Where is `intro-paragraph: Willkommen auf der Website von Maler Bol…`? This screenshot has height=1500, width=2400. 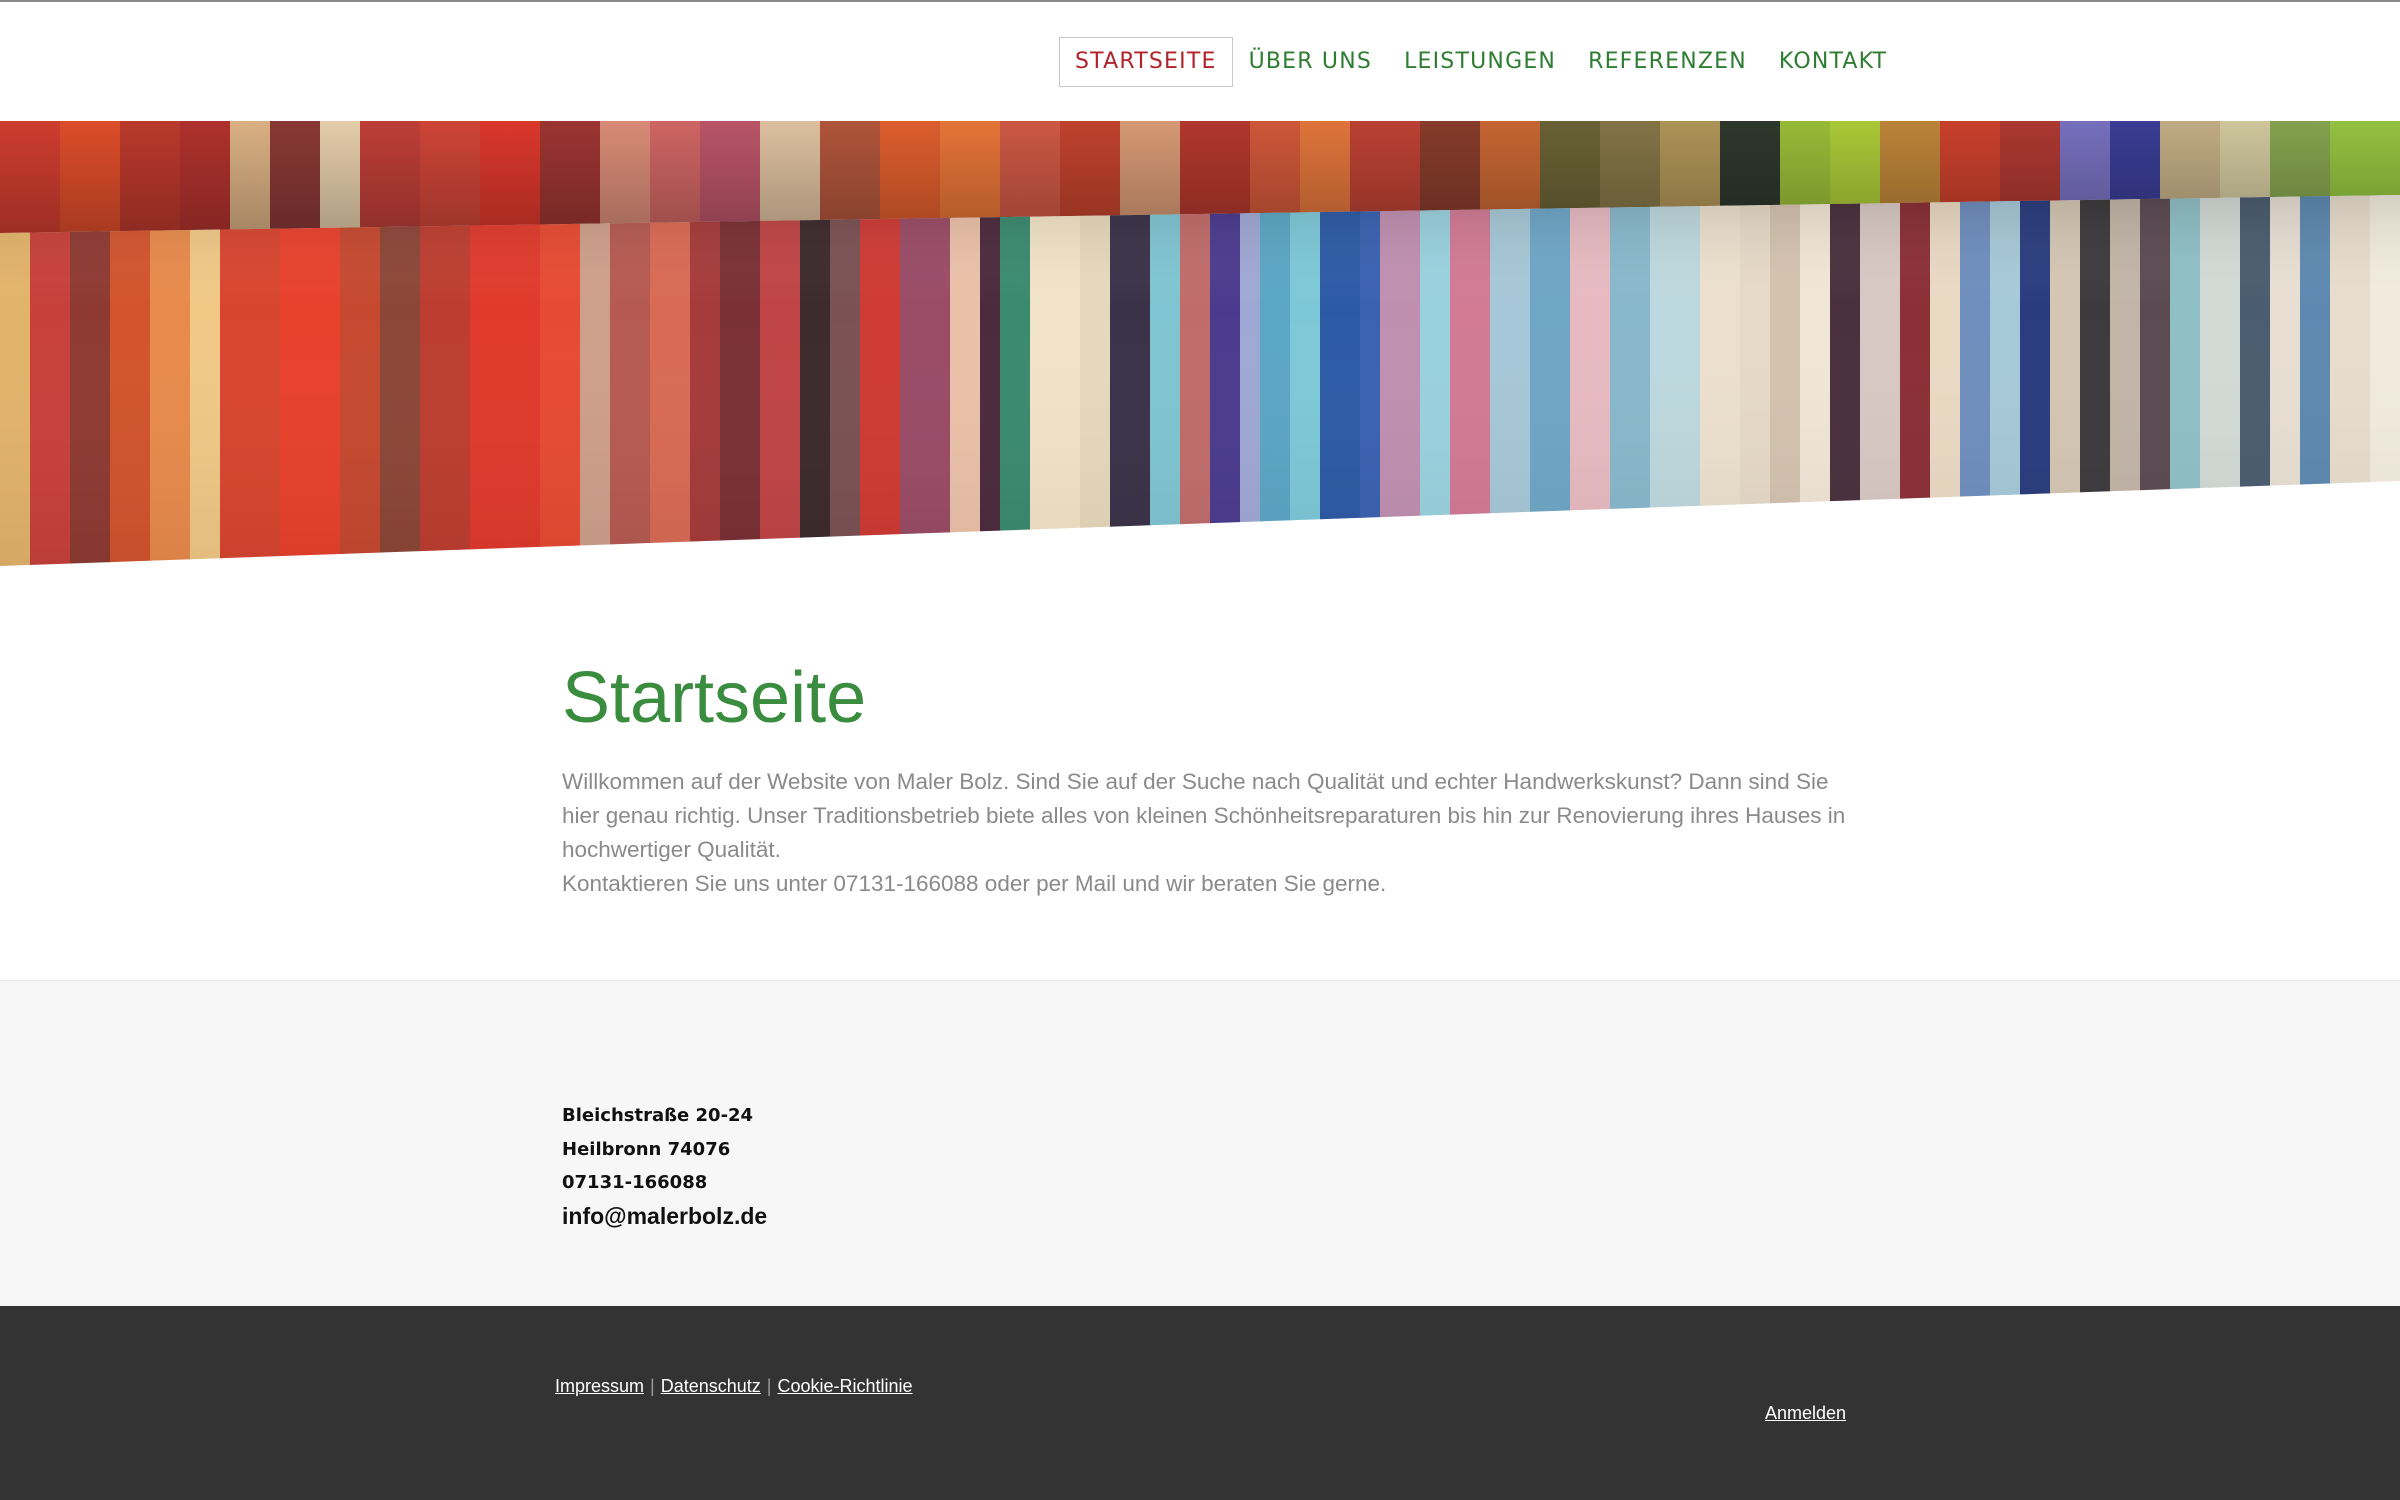 intro-paragraph: Willkommen auf der Website von Maler Bol… is located at coordinates (1204, 815).